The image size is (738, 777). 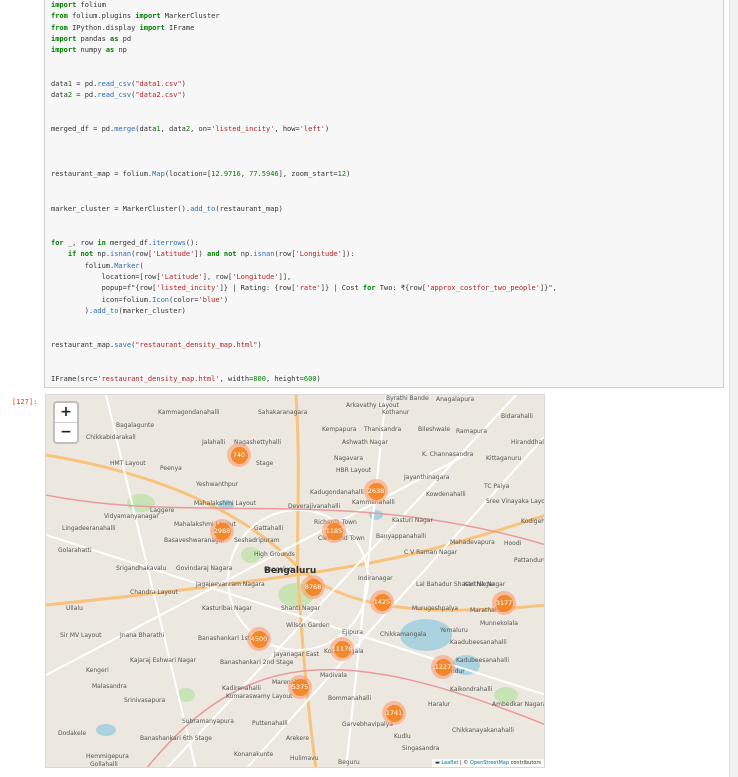 What do you see at coordinates (421, 748) in the screenshot?
I see `place-label: Singasandra` at bounding box center [421, 748].